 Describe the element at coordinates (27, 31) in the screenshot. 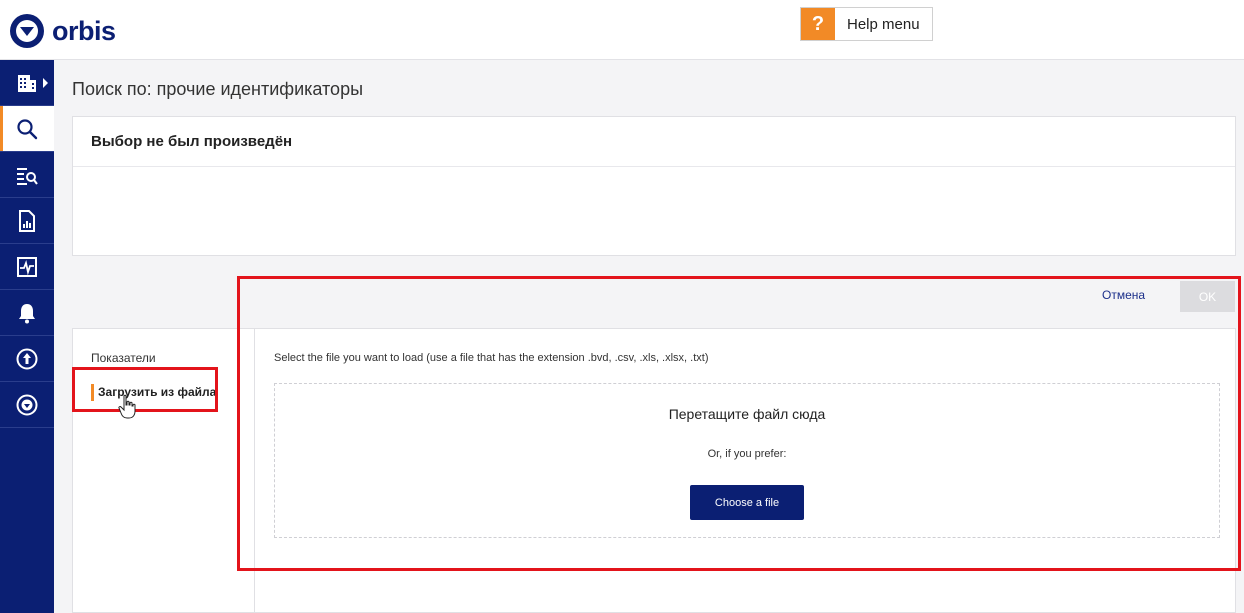

I see `orbis-logo-icon` at that location.